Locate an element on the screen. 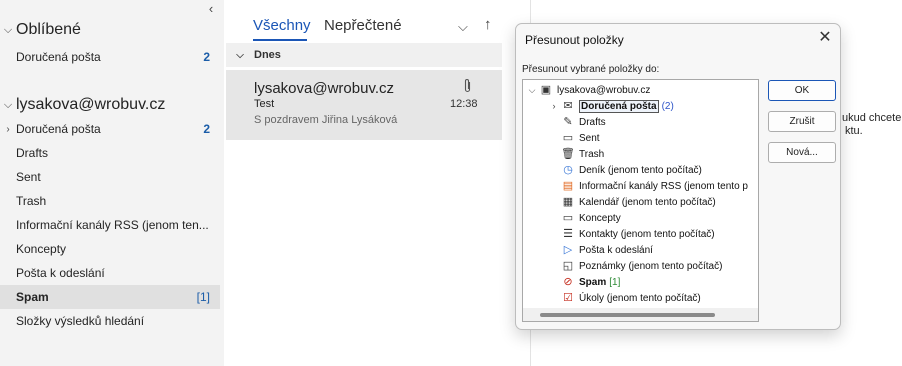 The image size is (902, 366). paperclip-icon is located at coordinates (467, 88).